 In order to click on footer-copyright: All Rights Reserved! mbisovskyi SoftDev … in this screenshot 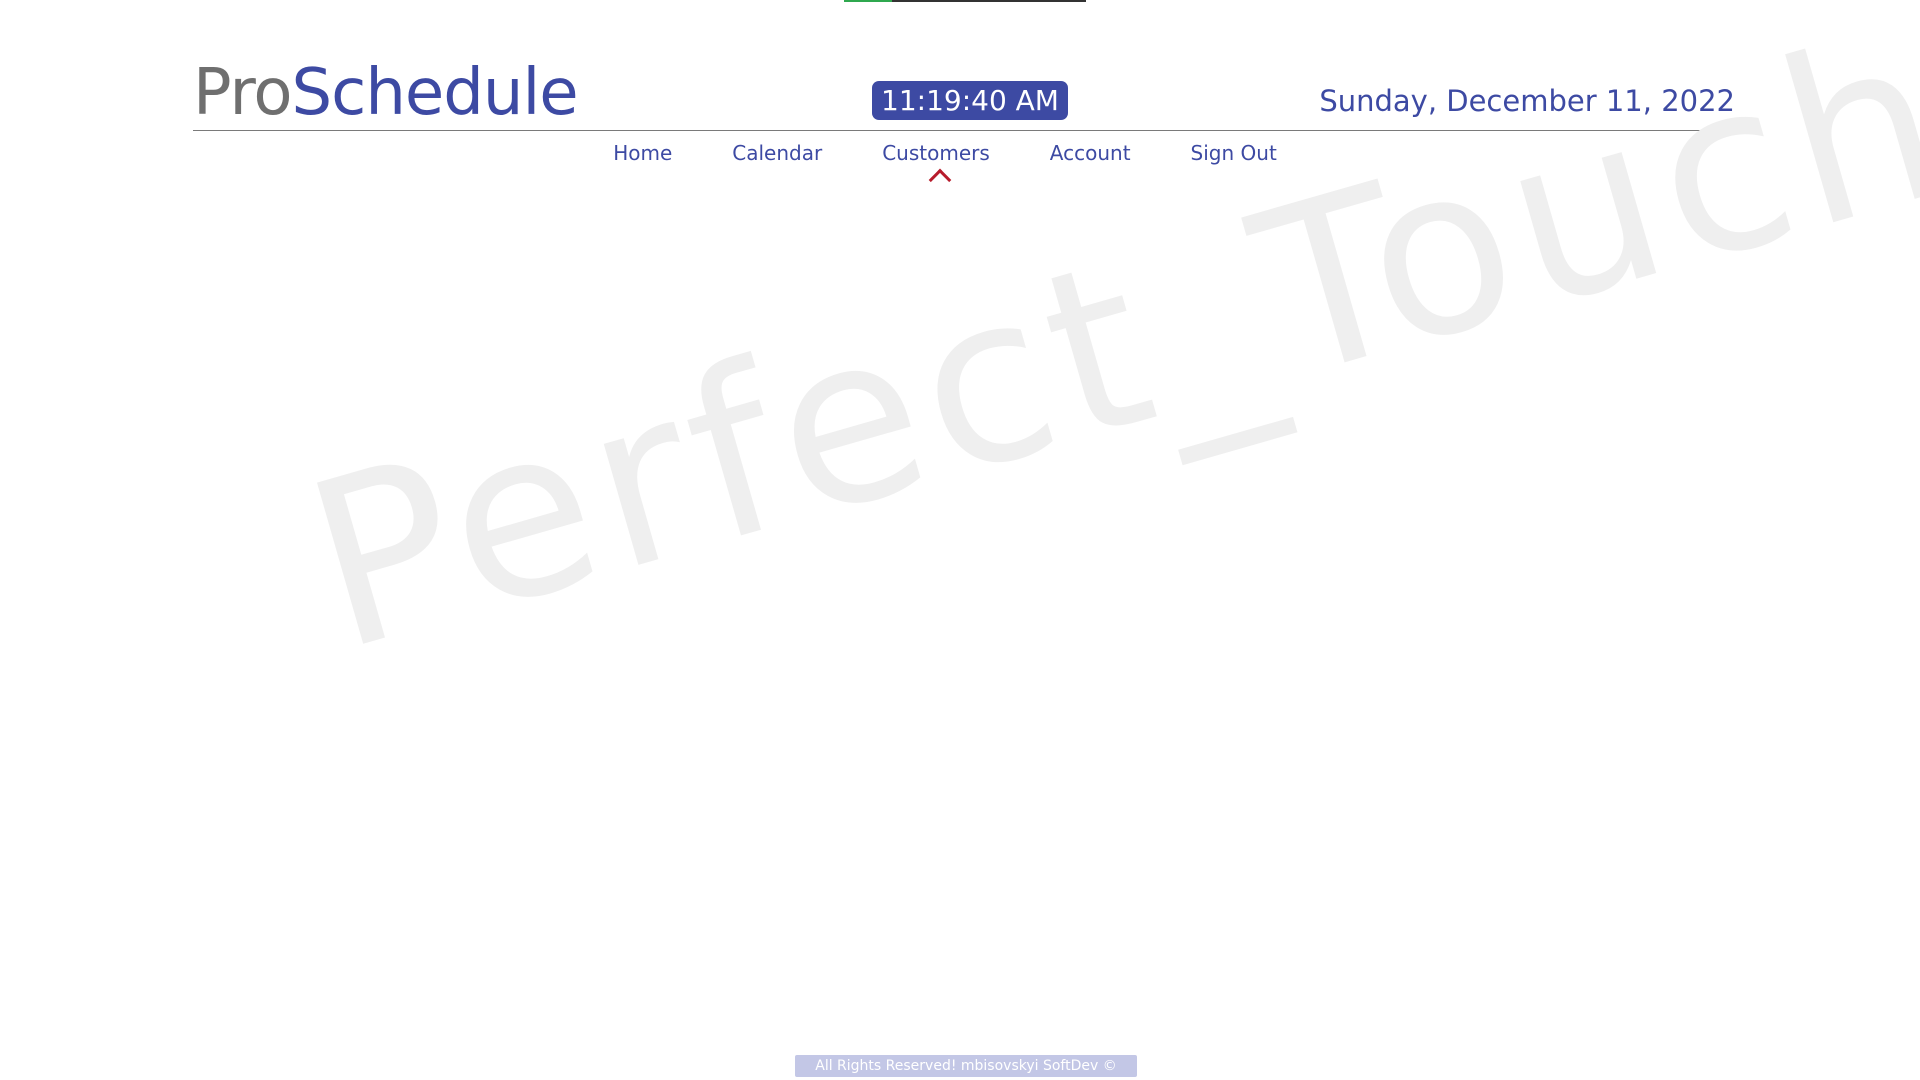, I will do `click(966, 1066)`.